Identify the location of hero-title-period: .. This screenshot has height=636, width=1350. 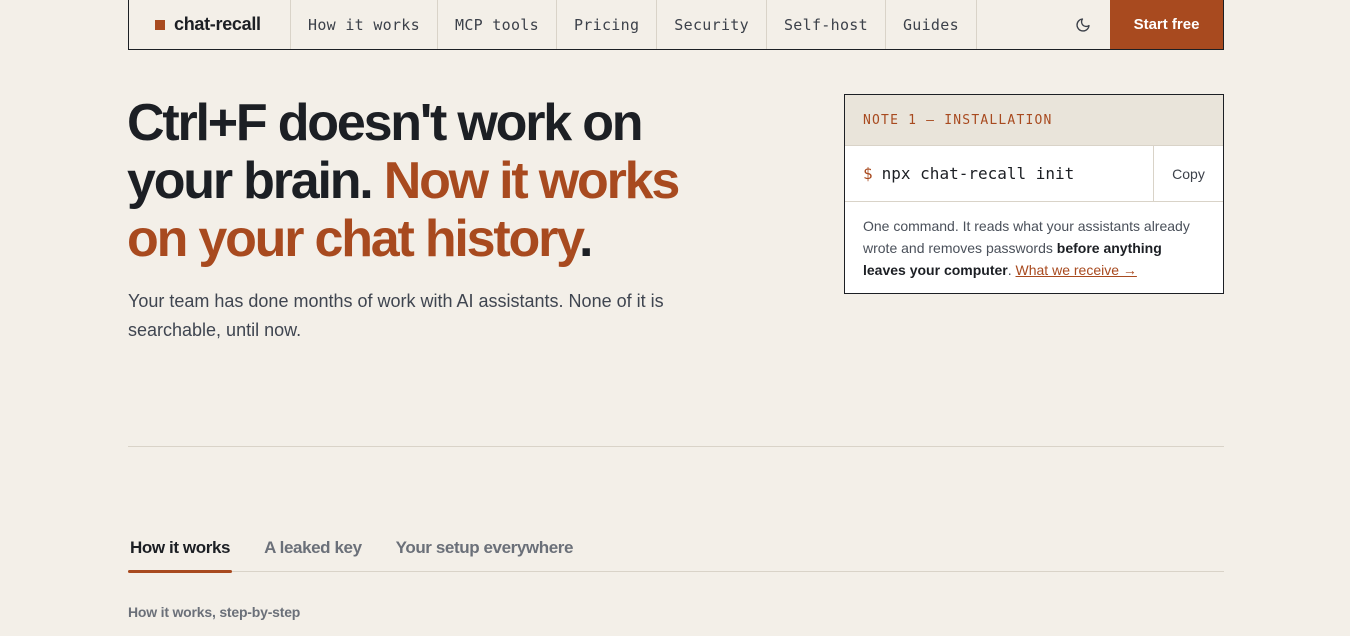
(585, 239).